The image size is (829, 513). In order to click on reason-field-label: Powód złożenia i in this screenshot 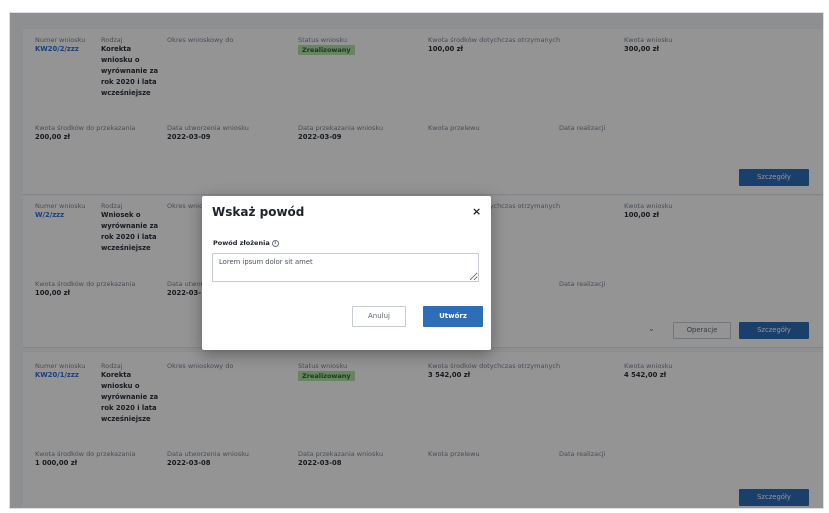, I will do `click(246, 243)`.